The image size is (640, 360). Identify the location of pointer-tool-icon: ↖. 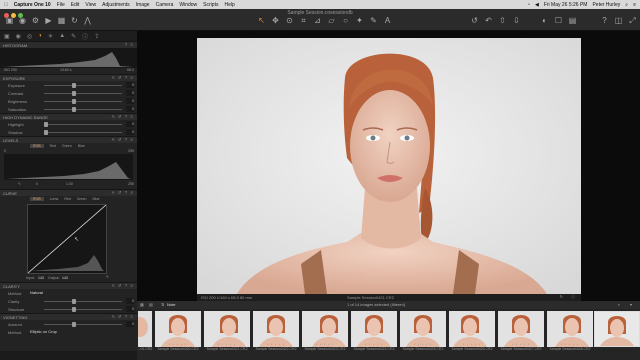
(261, 20).